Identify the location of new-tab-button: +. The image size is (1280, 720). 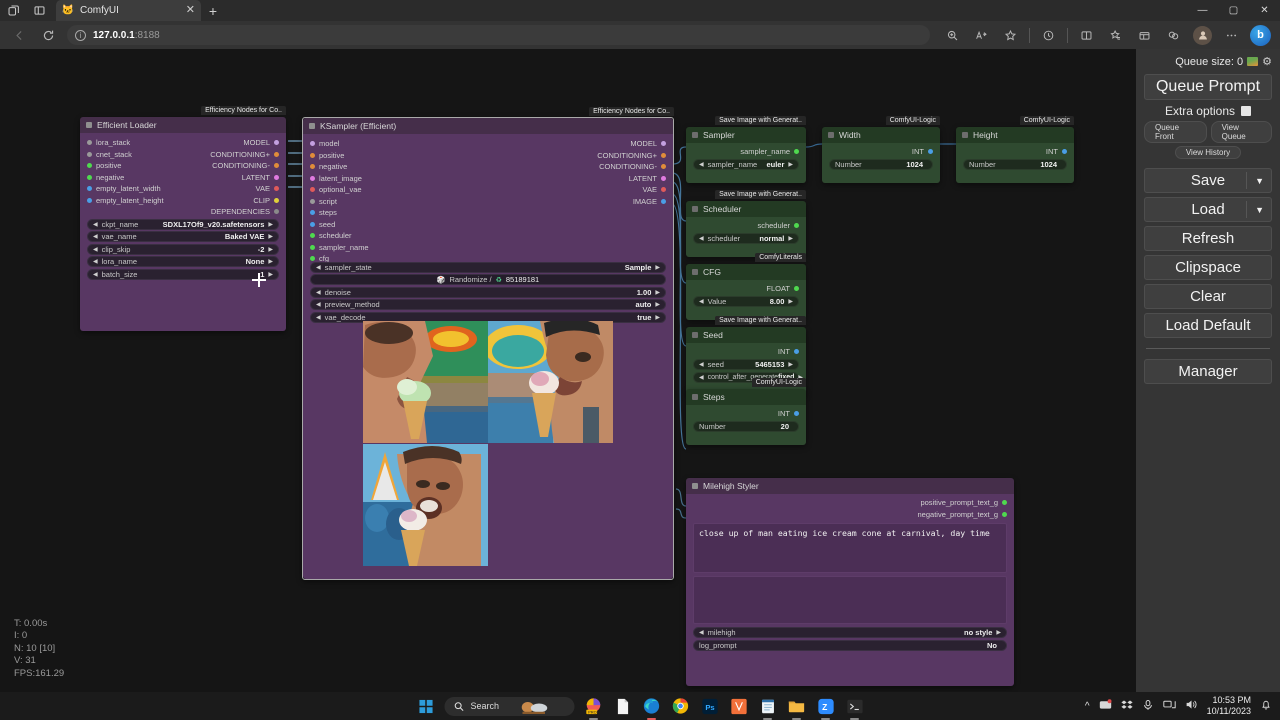
(213, 10).